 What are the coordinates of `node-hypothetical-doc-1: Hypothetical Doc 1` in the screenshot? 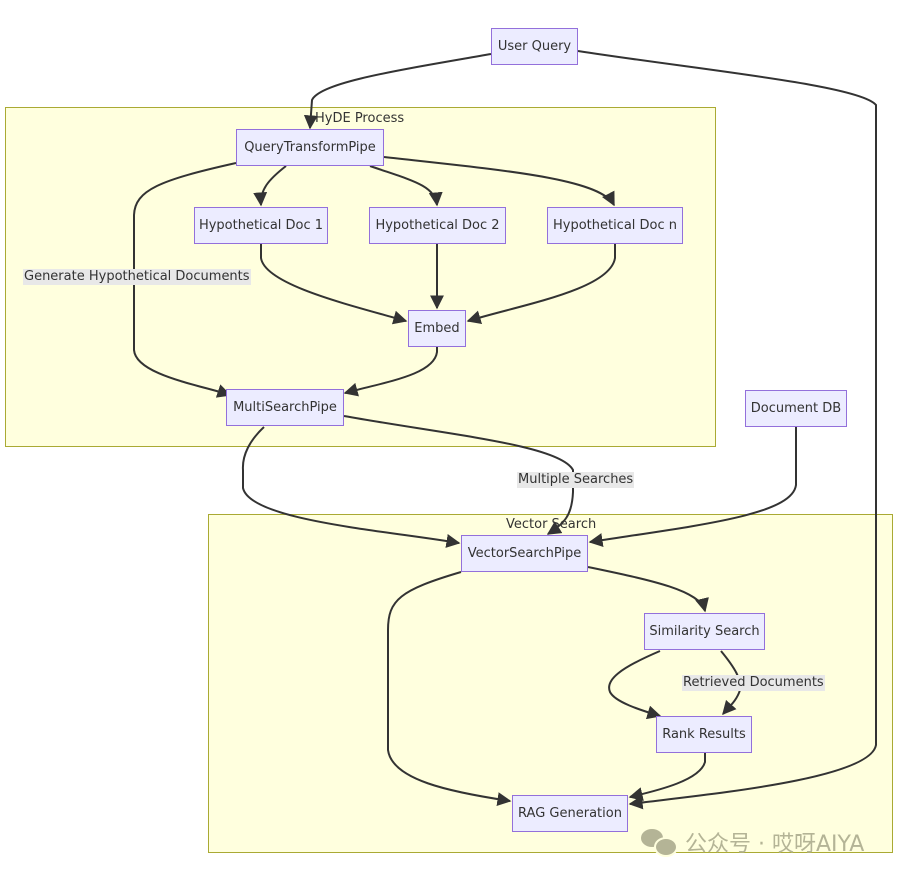 It's located at (261, 225).